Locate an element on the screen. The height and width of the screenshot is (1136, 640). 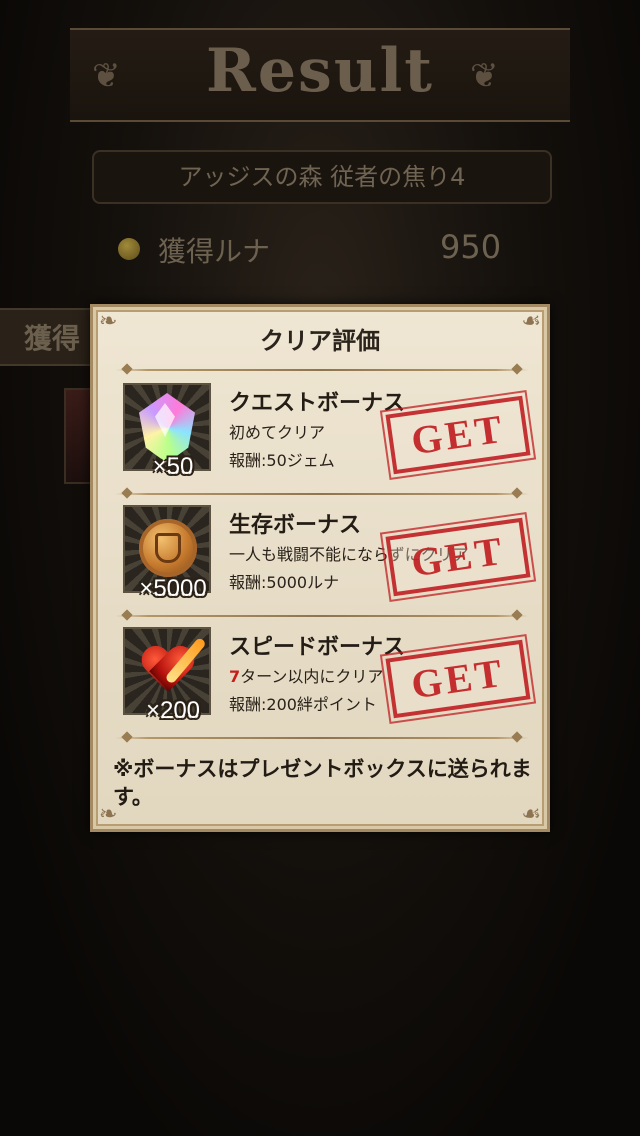
dialog-title: クリア評価 is located at coordinates (320, 341).